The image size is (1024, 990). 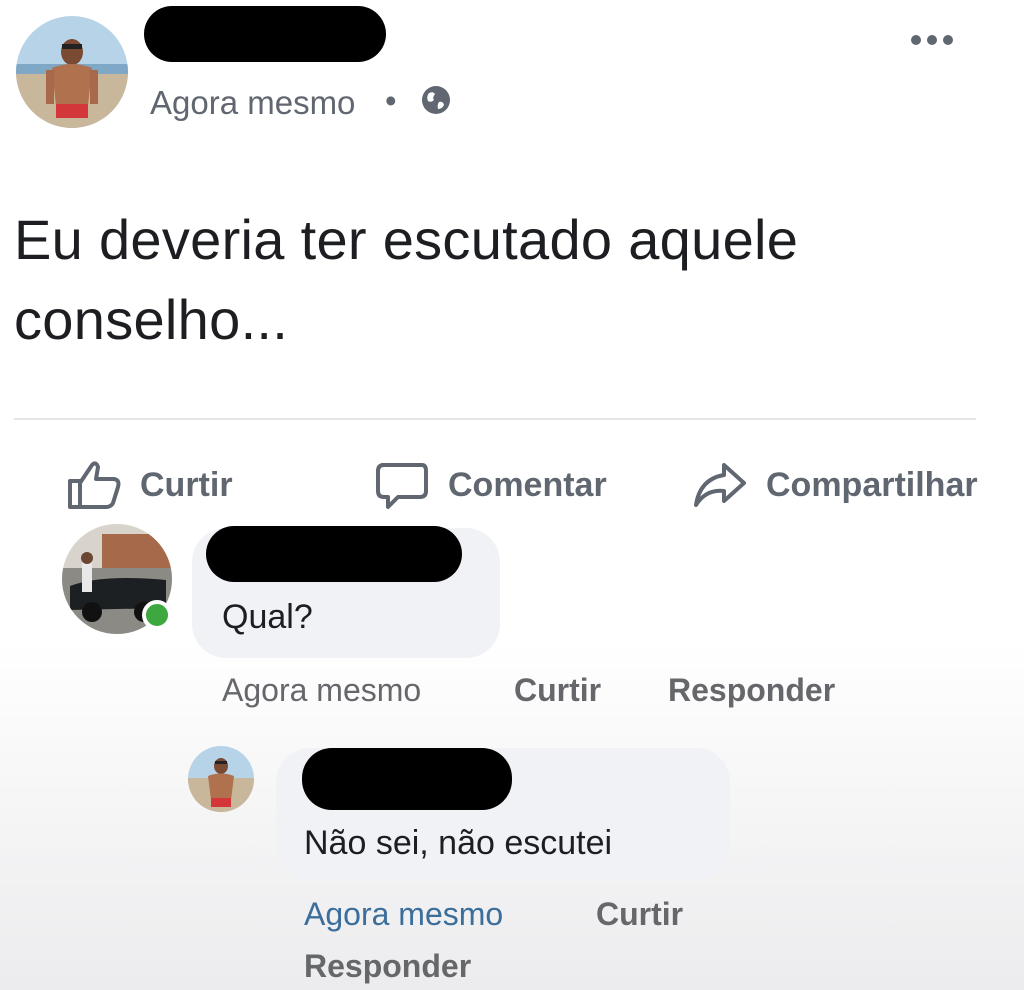 What do you see at coordinates (407, 779) in the screenshot?
I see `reply-author-name-redacted` at bounding box center [407, 779].